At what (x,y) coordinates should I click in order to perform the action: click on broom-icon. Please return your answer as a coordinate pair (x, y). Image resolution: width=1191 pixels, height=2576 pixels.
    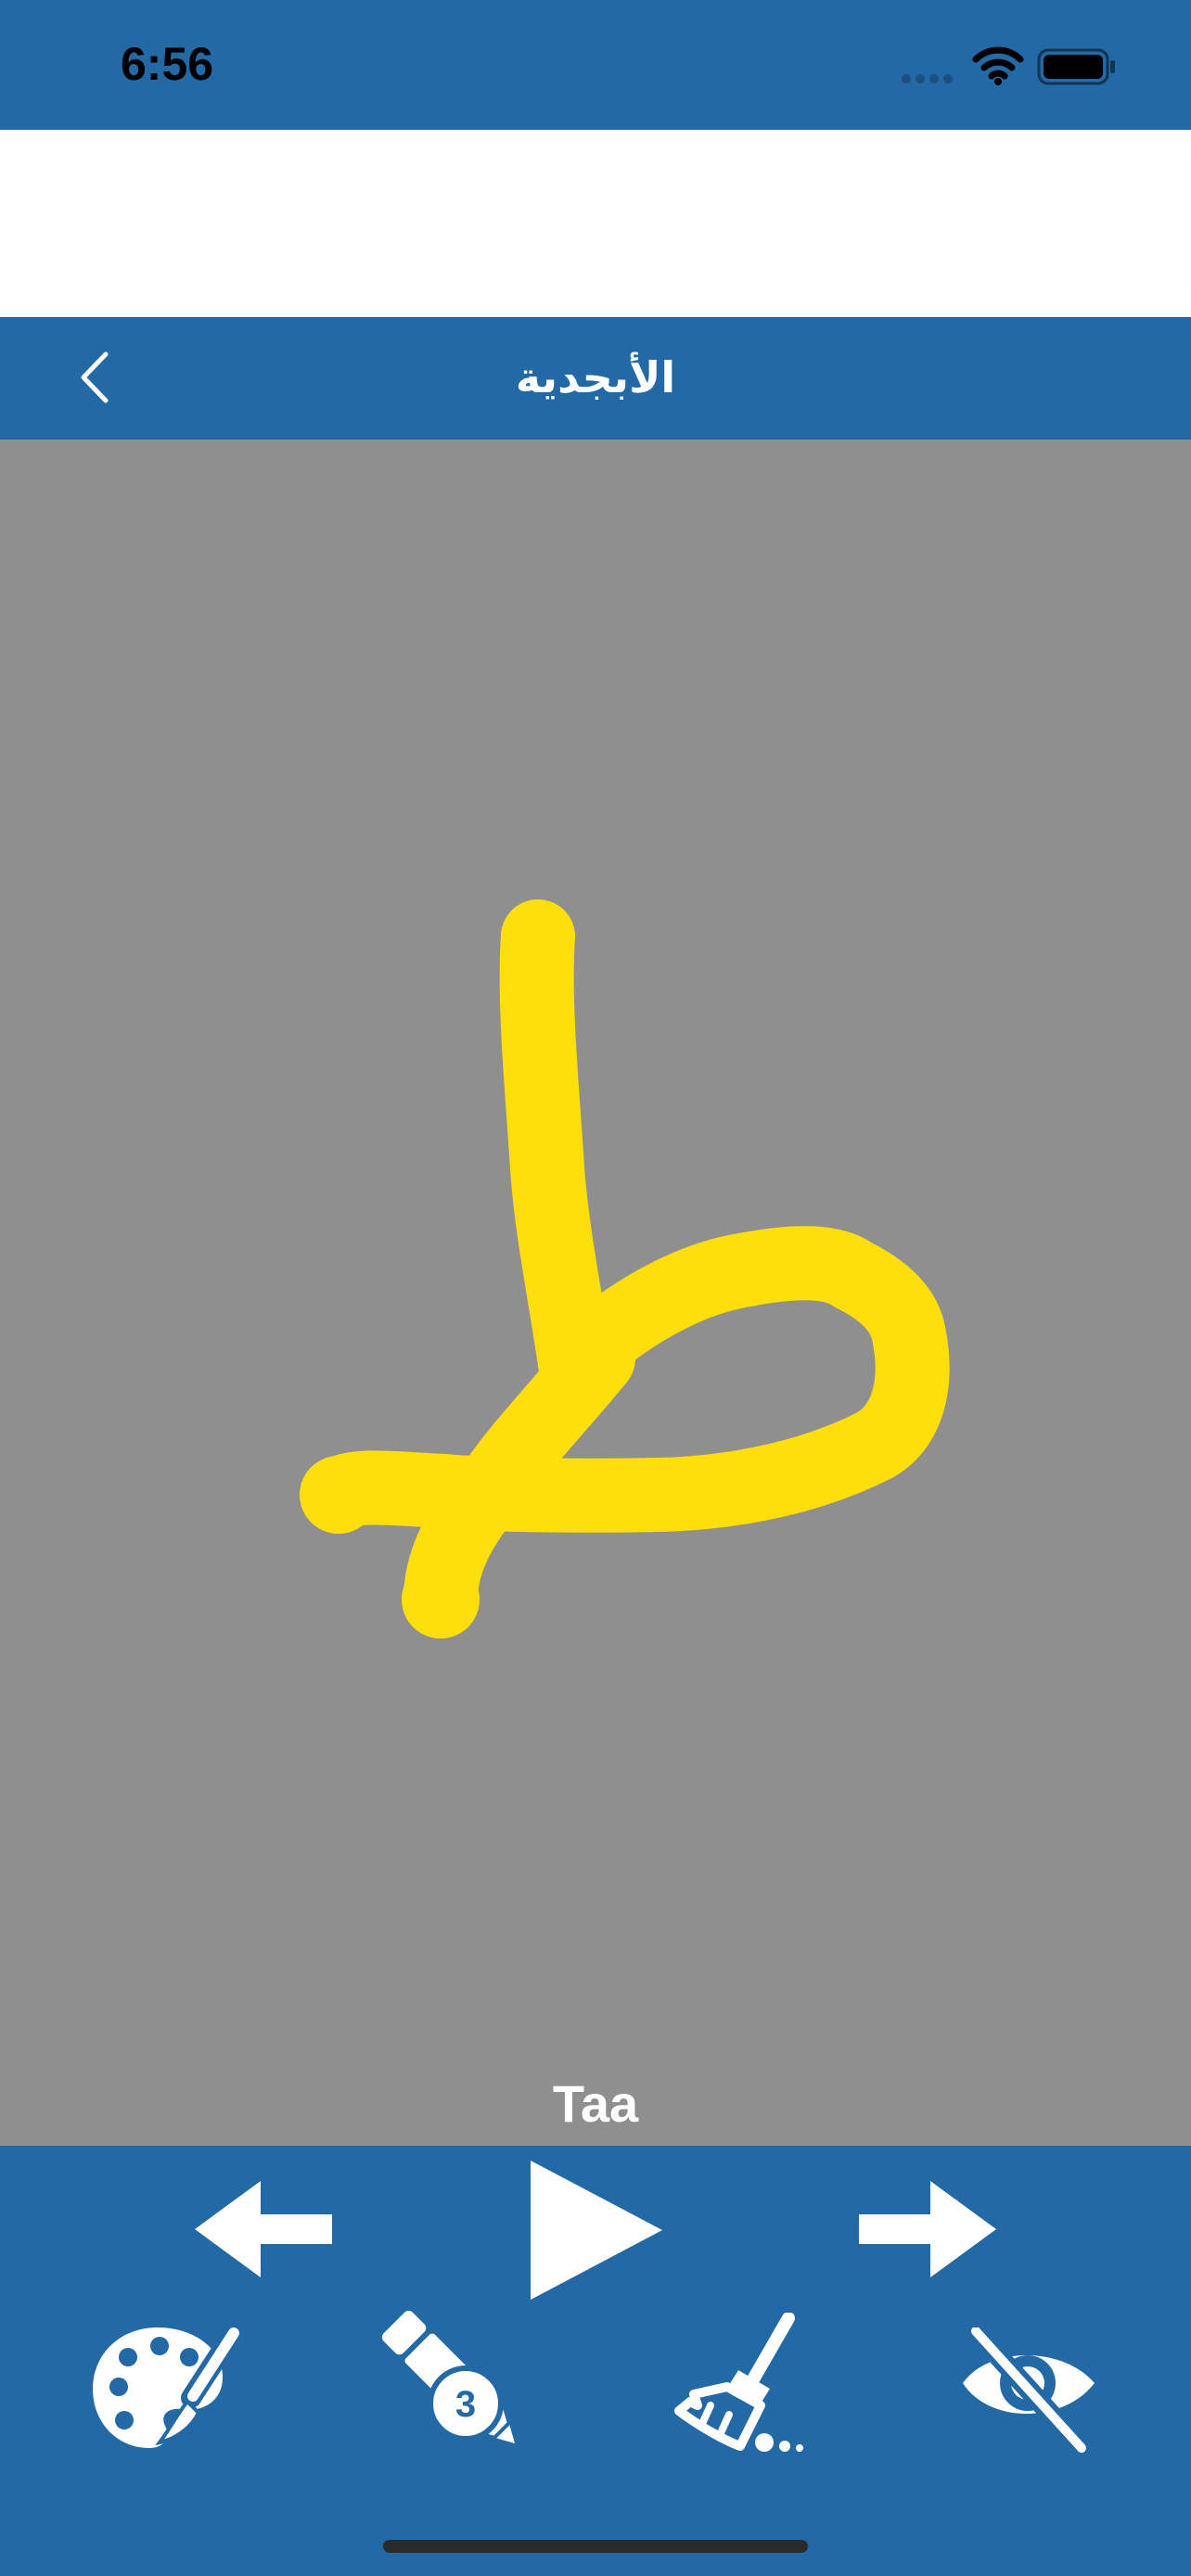
    Looking at the image, I should click on (739, 2384).